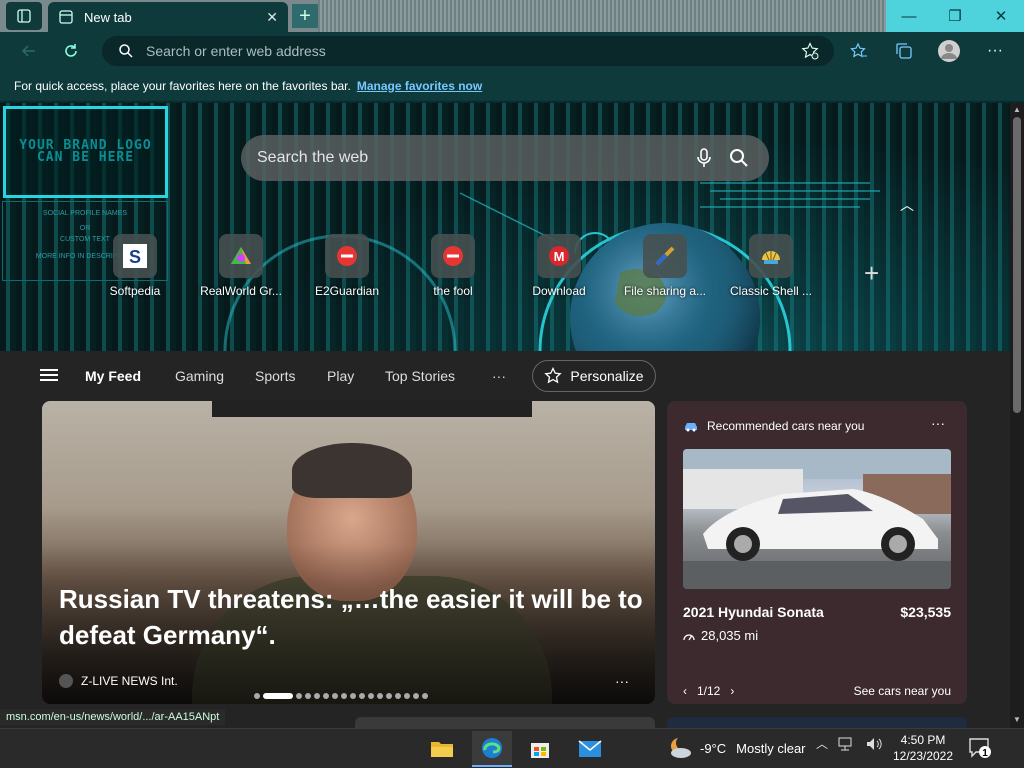 This screenshot has width=1024, height=768. Describe the element at coordinates (874, 744) in the screenshot. I see `volume-icon` at that location.